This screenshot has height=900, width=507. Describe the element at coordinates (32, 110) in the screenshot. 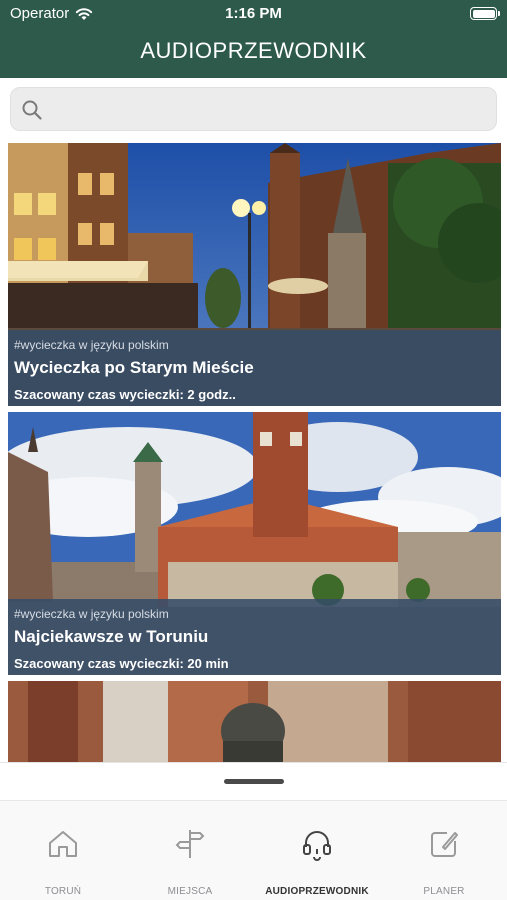

I see `search-icon` at that location.